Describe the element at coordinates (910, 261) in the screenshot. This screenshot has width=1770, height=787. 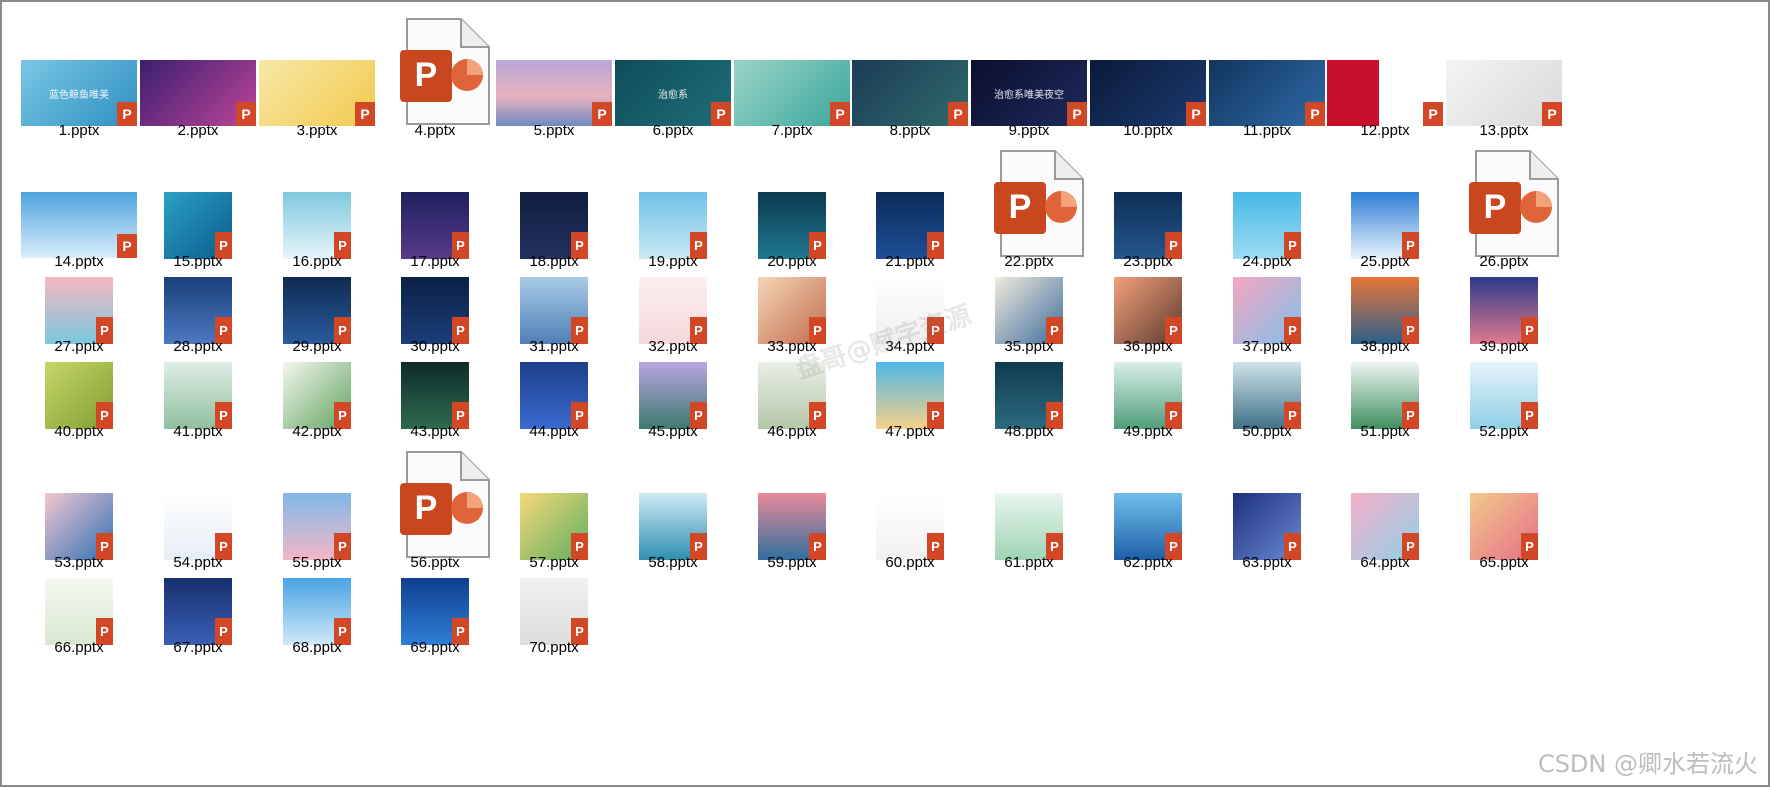
I see `file-name-label: 21.pptx` at that location.